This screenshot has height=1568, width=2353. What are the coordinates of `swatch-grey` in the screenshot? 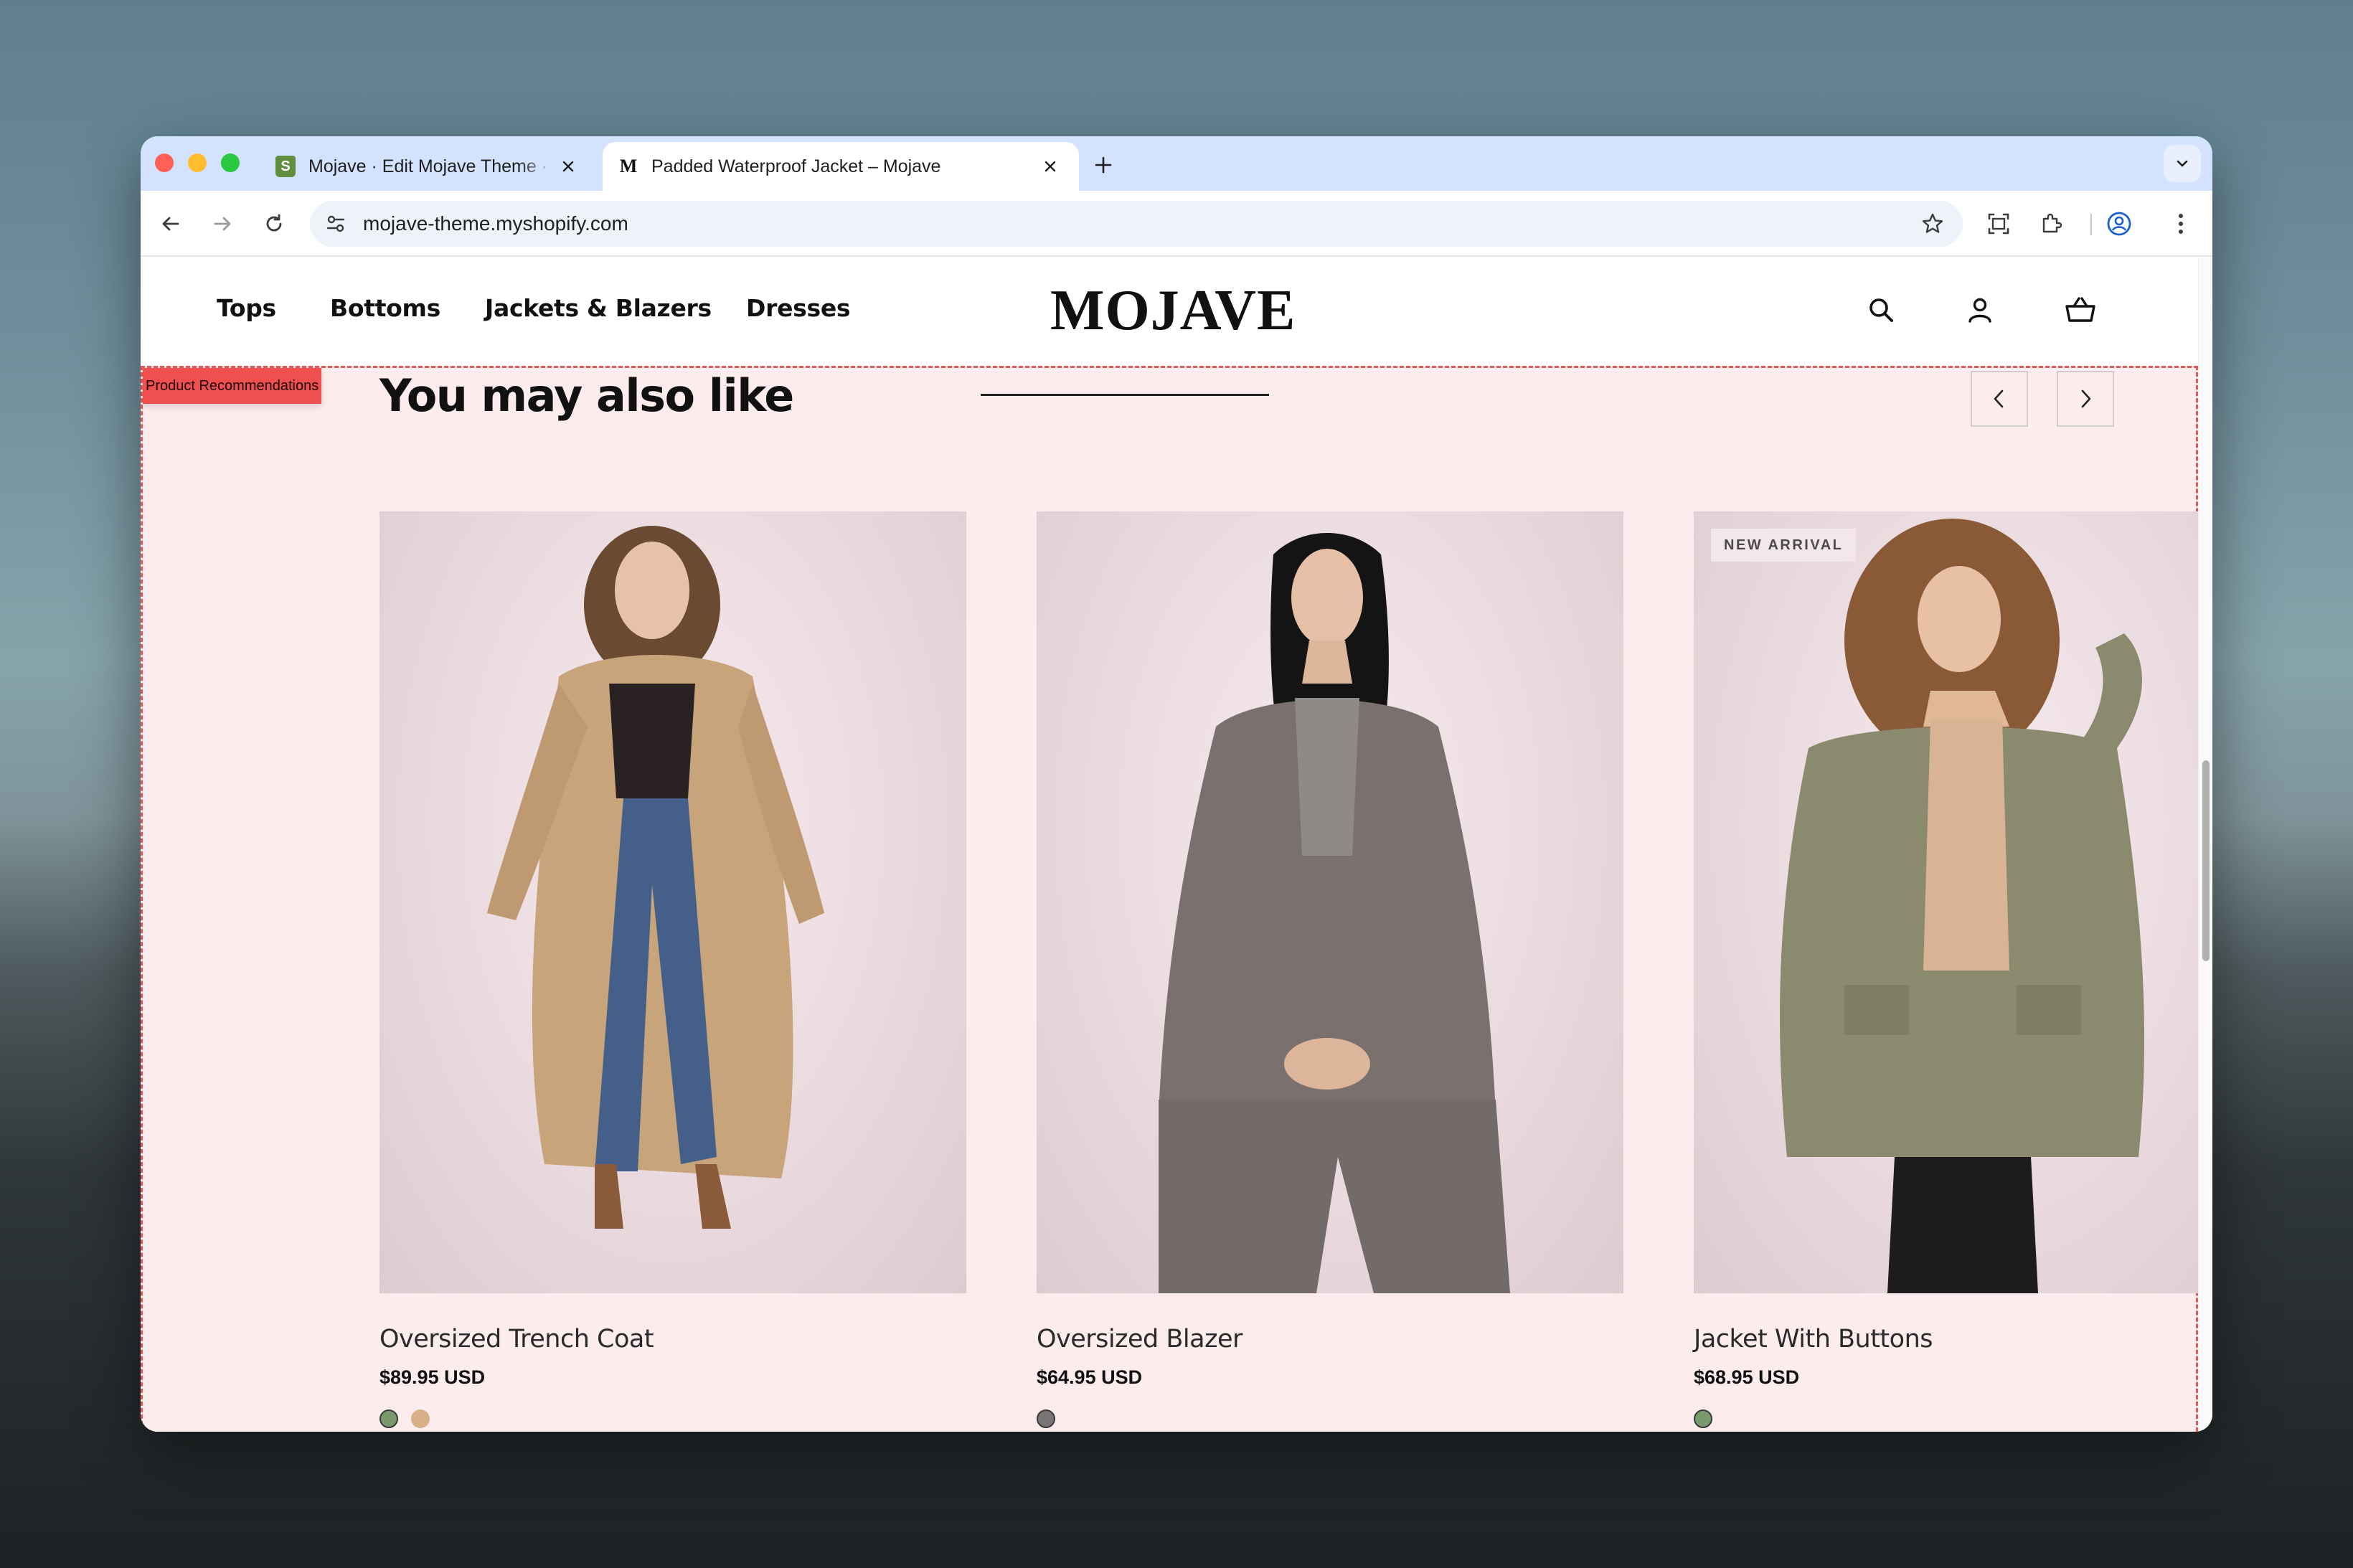 It's located at (1046, 1418).